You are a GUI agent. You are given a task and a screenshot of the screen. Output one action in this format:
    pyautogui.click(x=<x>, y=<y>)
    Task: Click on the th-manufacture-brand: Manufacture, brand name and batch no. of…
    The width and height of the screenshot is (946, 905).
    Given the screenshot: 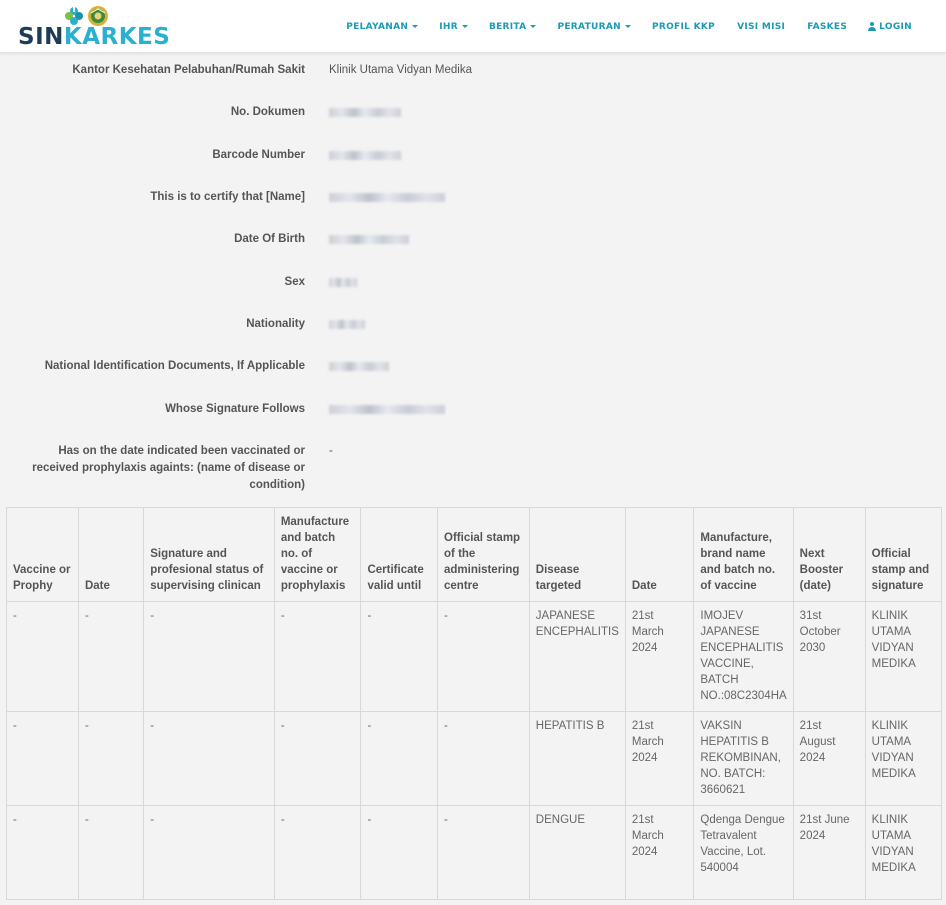 What is the action you would take?
    pyautogui.click(x=743, y=554)
    